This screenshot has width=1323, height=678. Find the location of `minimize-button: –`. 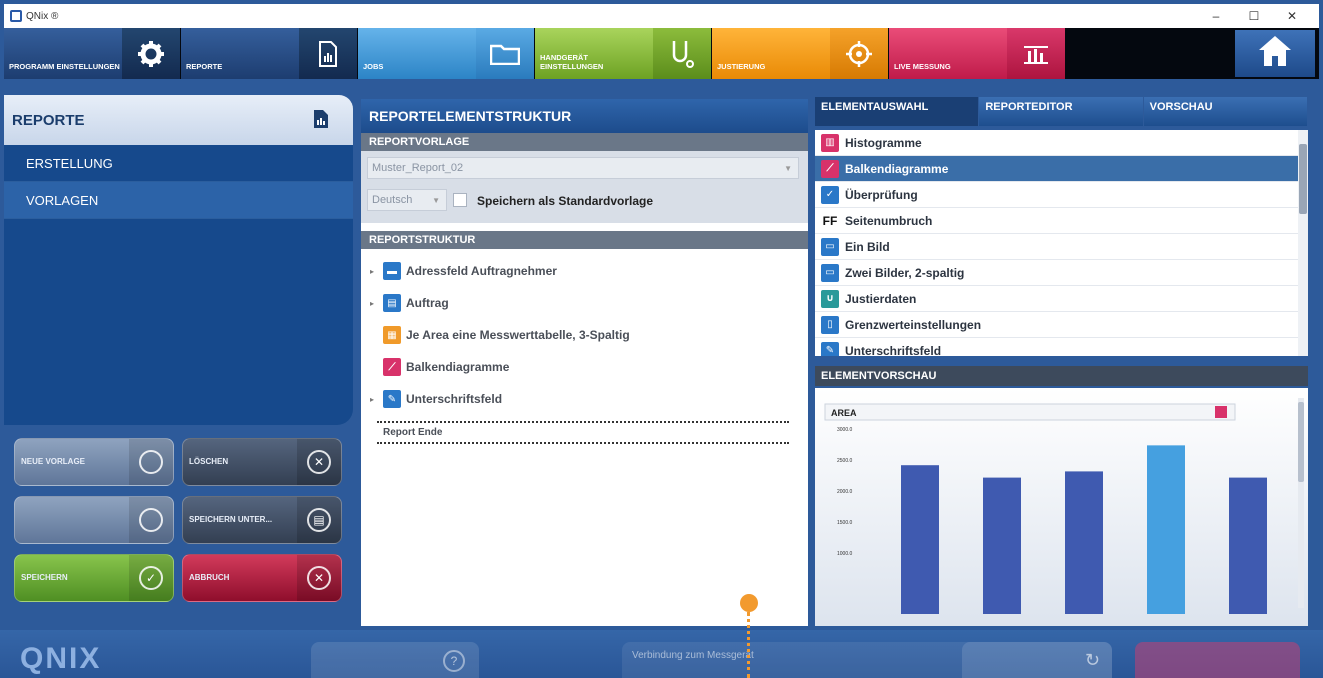

minimize-button: – is located at coordinates (1216, 16).